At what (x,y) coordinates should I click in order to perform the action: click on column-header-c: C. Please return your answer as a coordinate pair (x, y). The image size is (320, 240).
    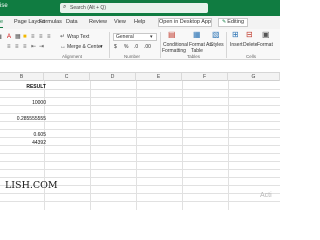
    Looking at the image, I should click on (67, 77).